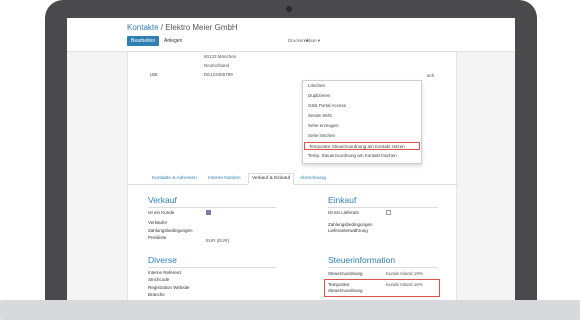 The image size is (580, 320). I want to click on vat-label: USt., so click(154, 74).